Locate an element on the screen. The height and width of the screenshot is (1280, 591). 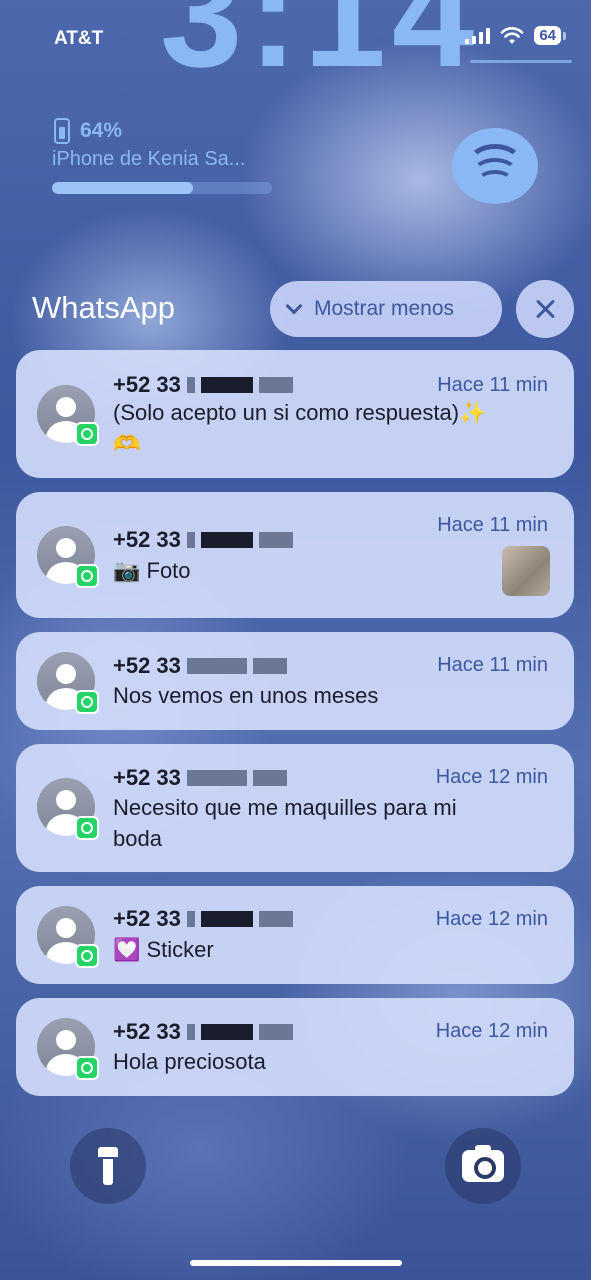
notification-message: Hola preciosota is located at coordinates (189, 1061).